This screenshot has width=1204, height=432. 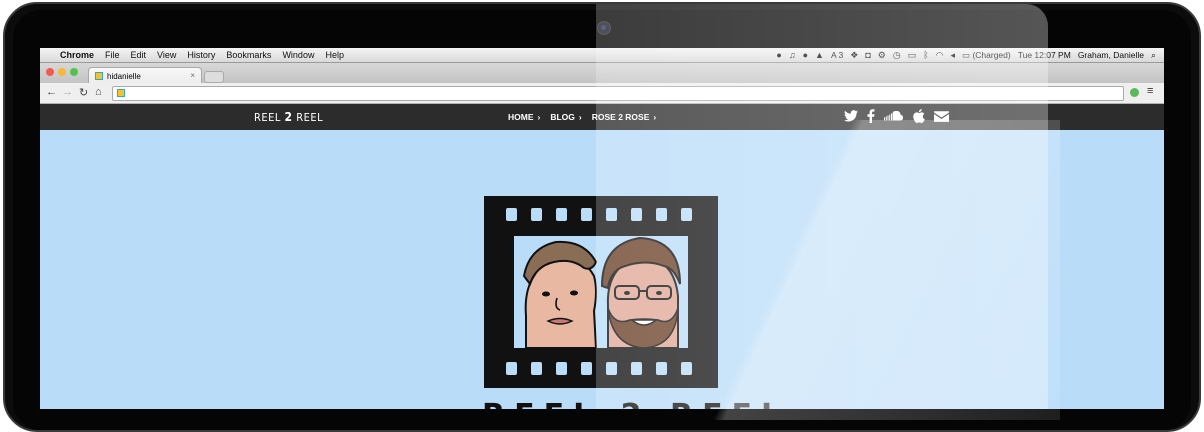 I want to click on spotlight-icon: ⌕, so click(x=1153, y=55).